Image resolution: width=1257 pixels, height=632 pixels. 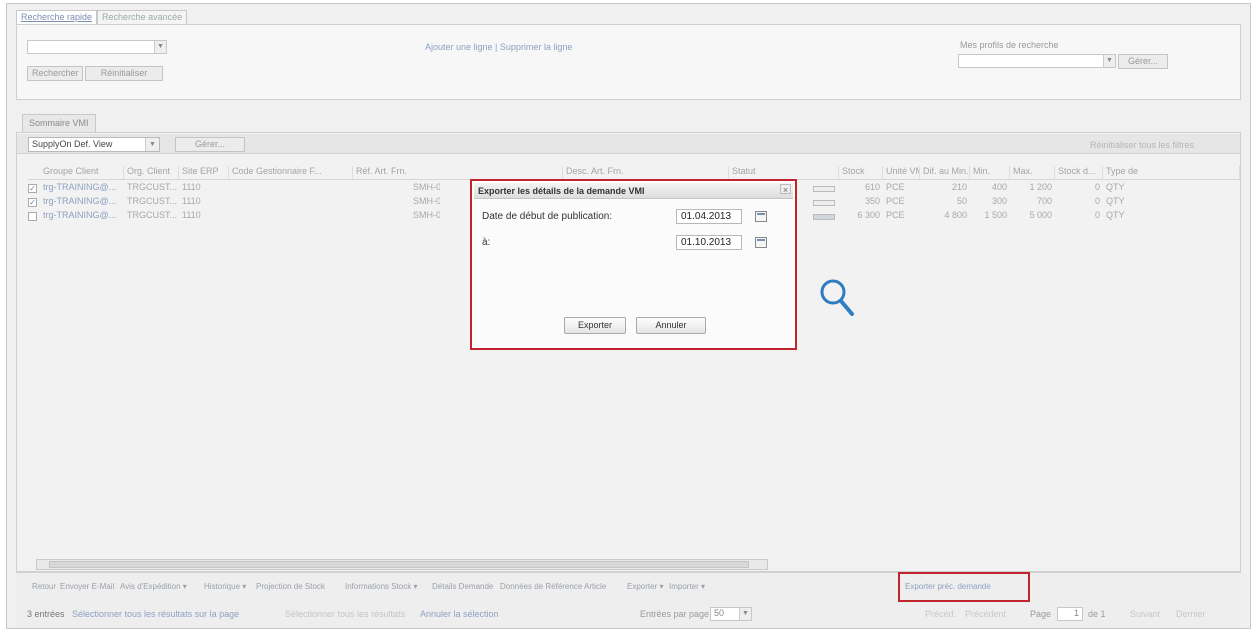 I want to click on back-button: Retour, so click(x=44, y=586).